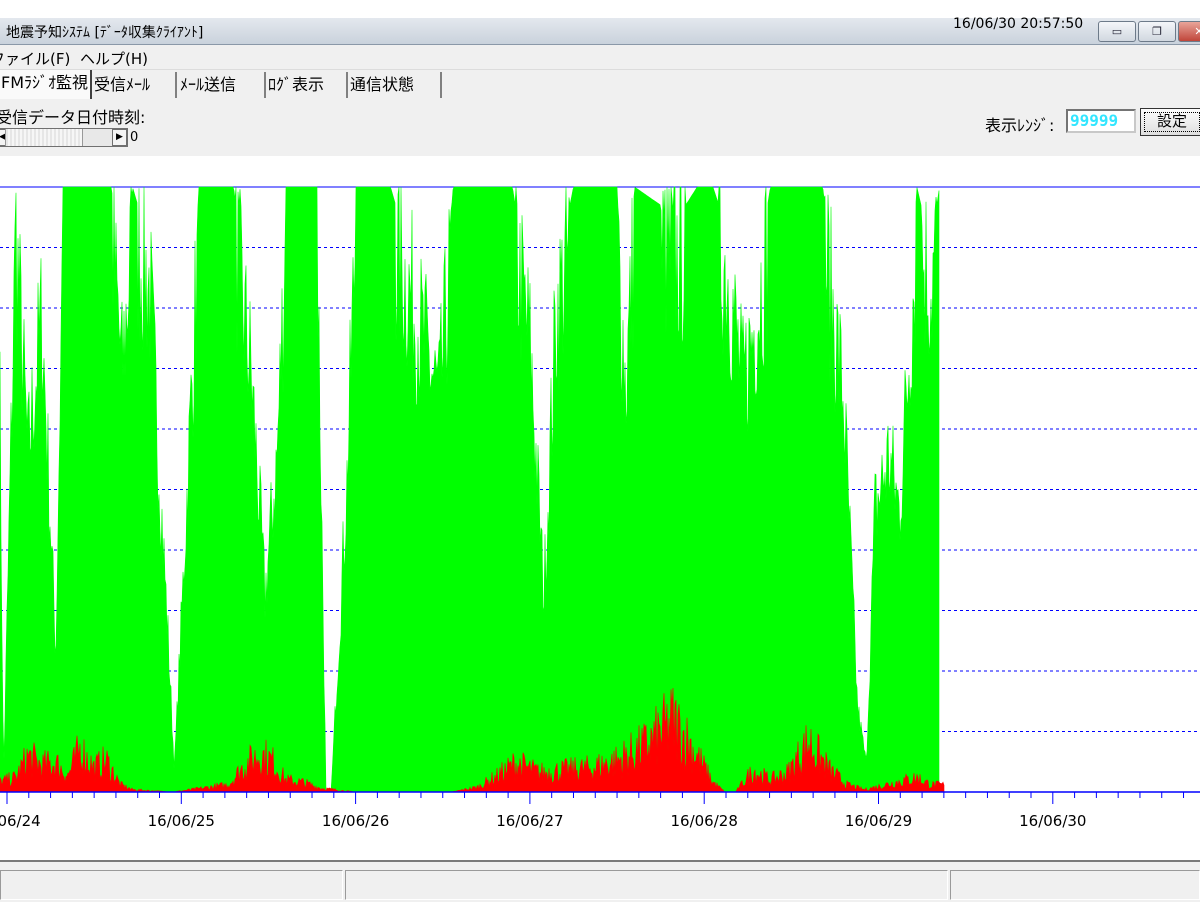  Describe the element at coordinates (1170, 122) in the screenshot. I see `set-button: 設定` at that location.